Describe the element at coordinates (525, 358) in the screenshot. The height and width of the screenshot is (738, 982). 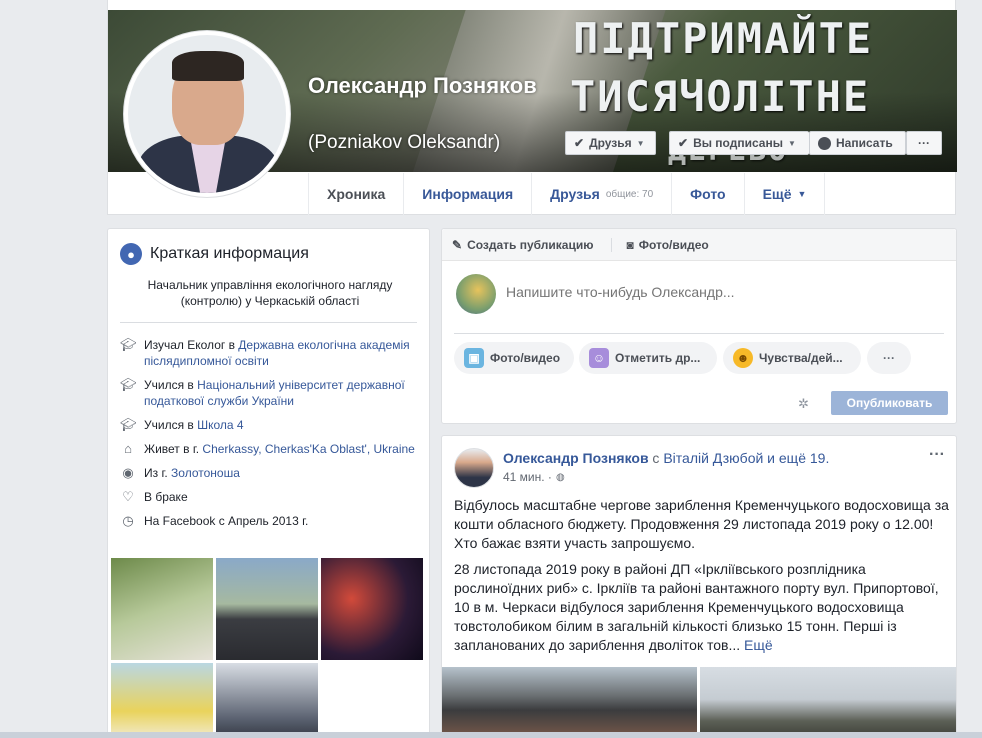
I see `photo-video-button-label: Фото/видео` at that location.